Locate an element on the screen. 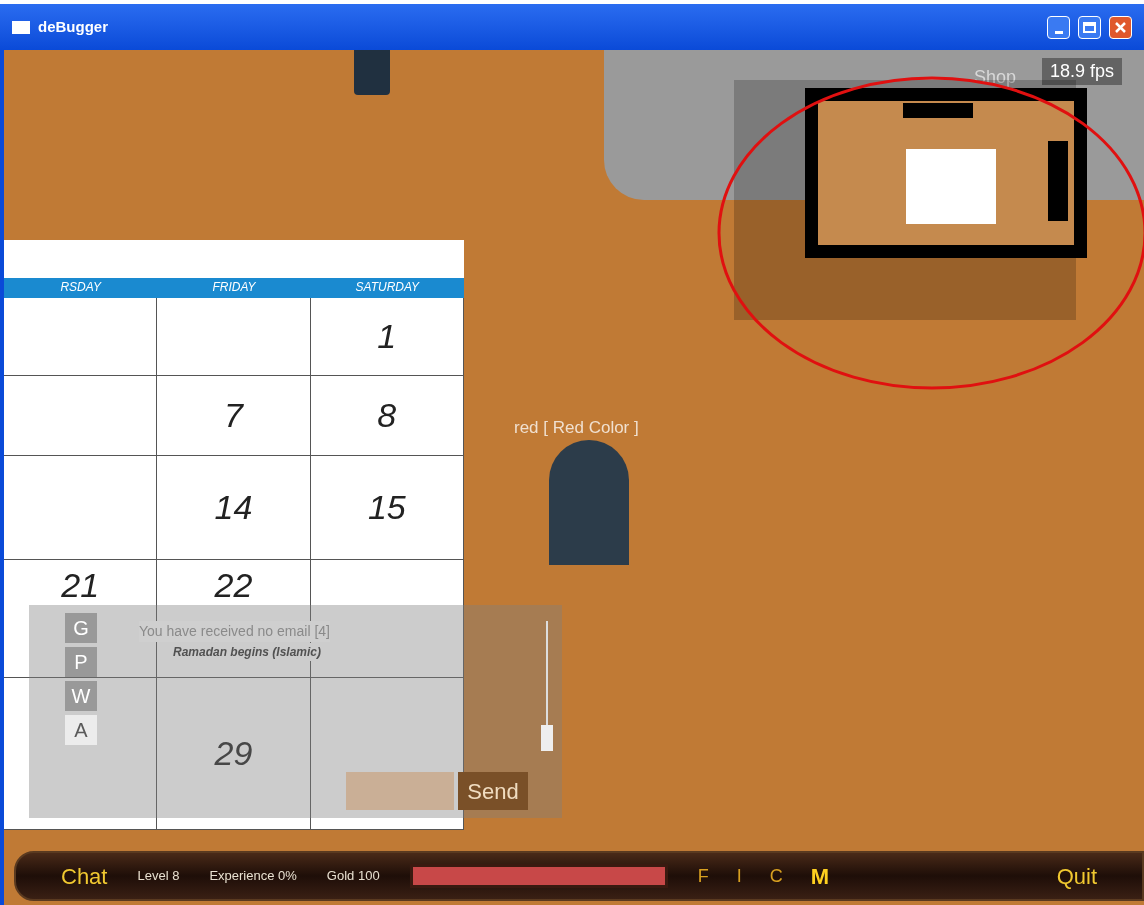  day-number: 22 is located at coordinates (233, 585).